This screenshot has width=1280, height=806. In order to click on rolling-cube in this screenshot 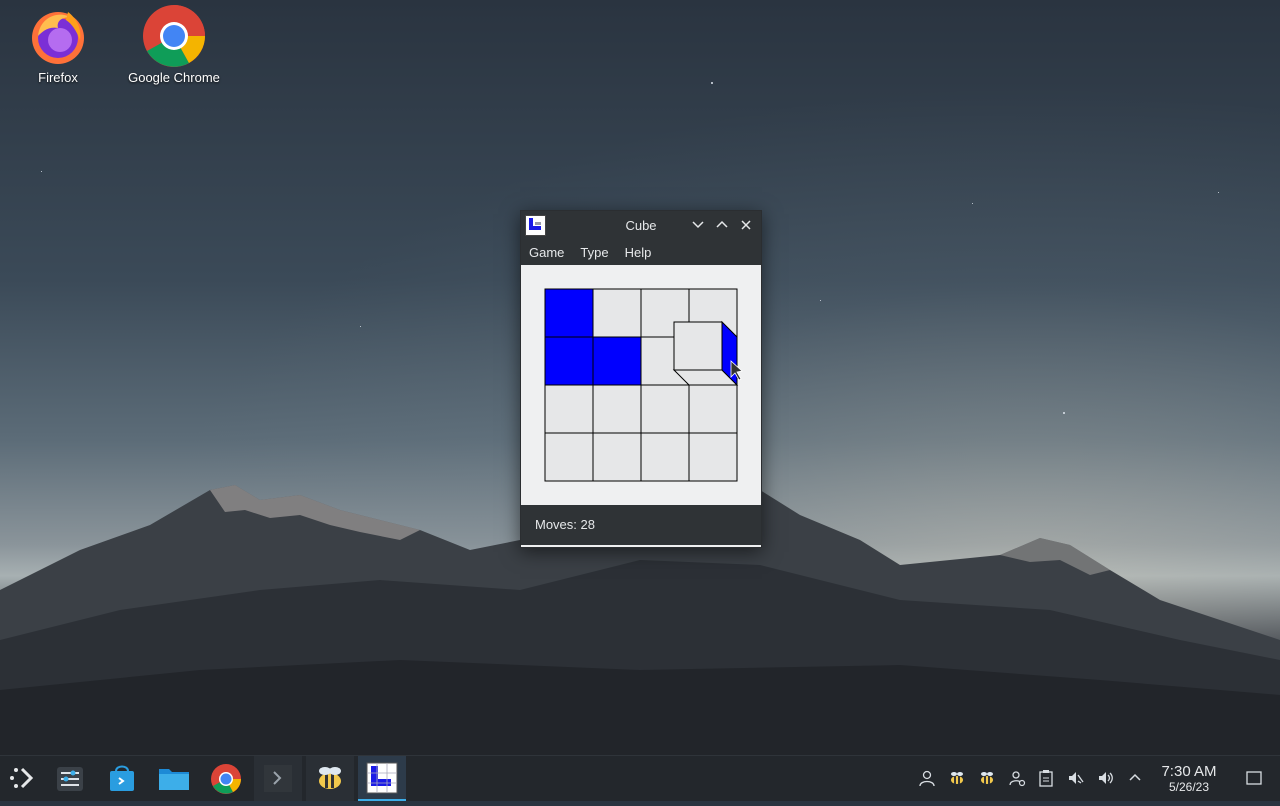, I will do `click(705, 353)`.